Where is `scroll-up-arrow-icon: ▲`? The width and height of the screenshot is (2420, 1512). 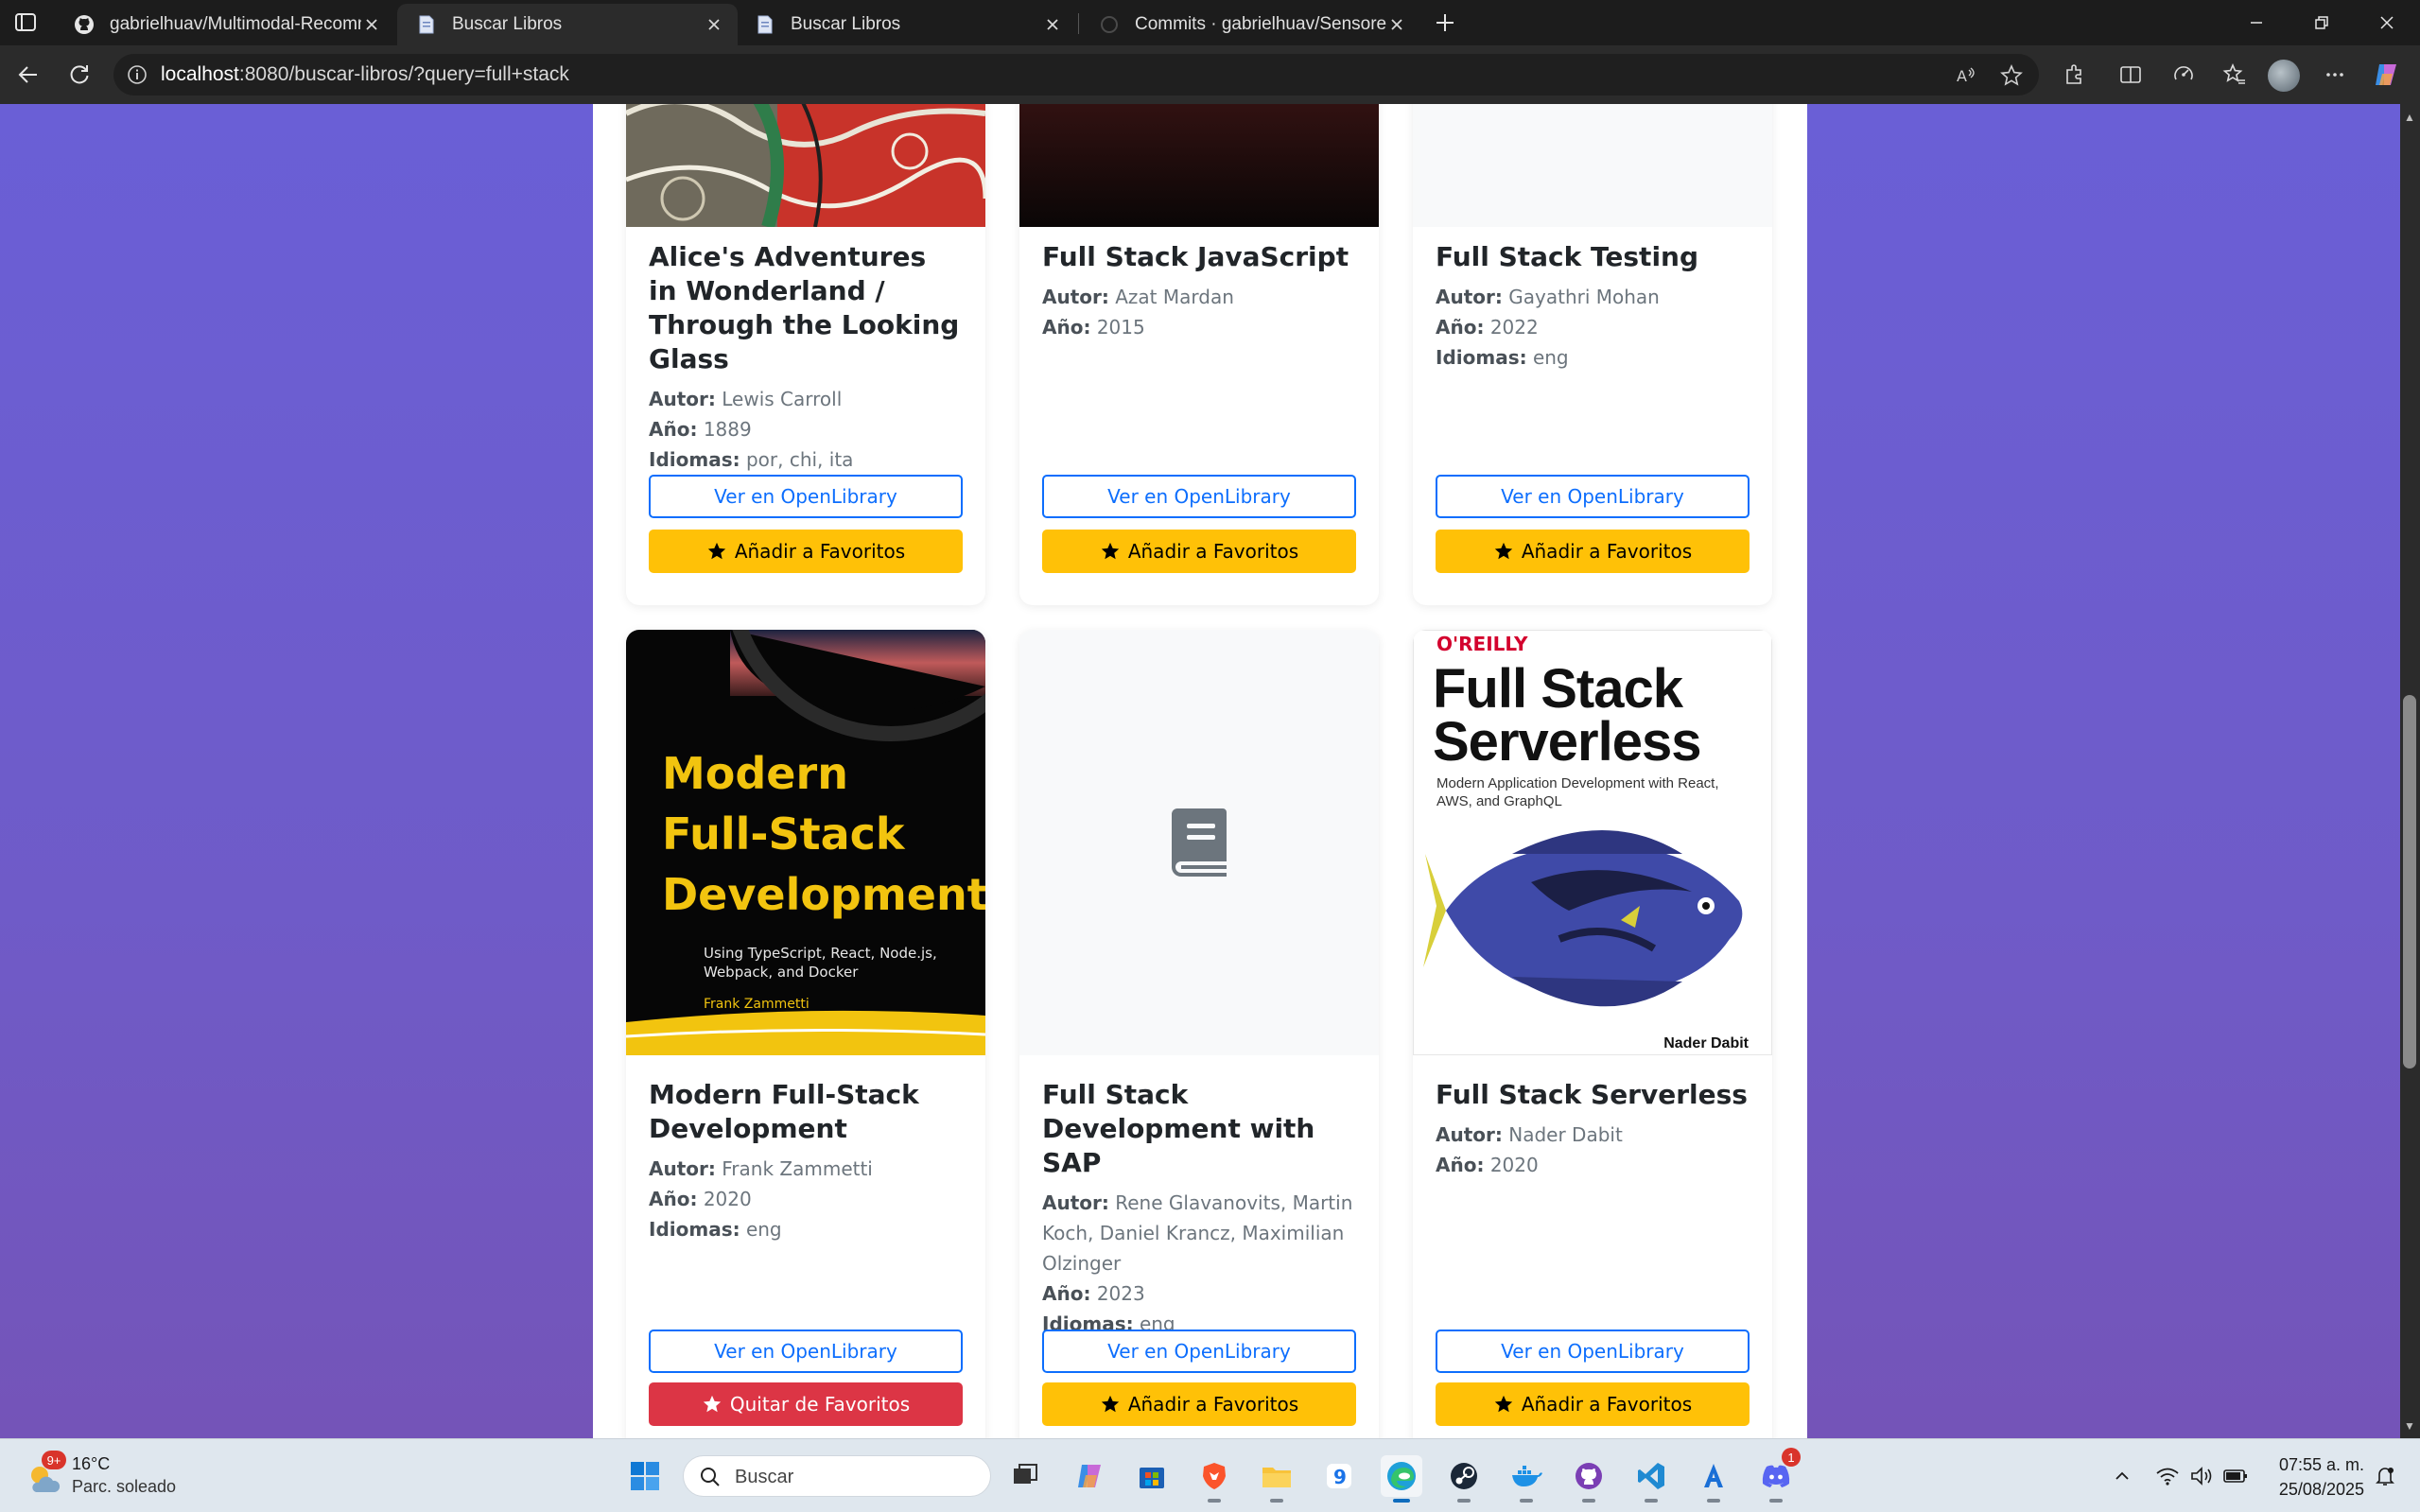 scroll-up-arrow-icon: ▲ is located at coordinates (2409, 117).